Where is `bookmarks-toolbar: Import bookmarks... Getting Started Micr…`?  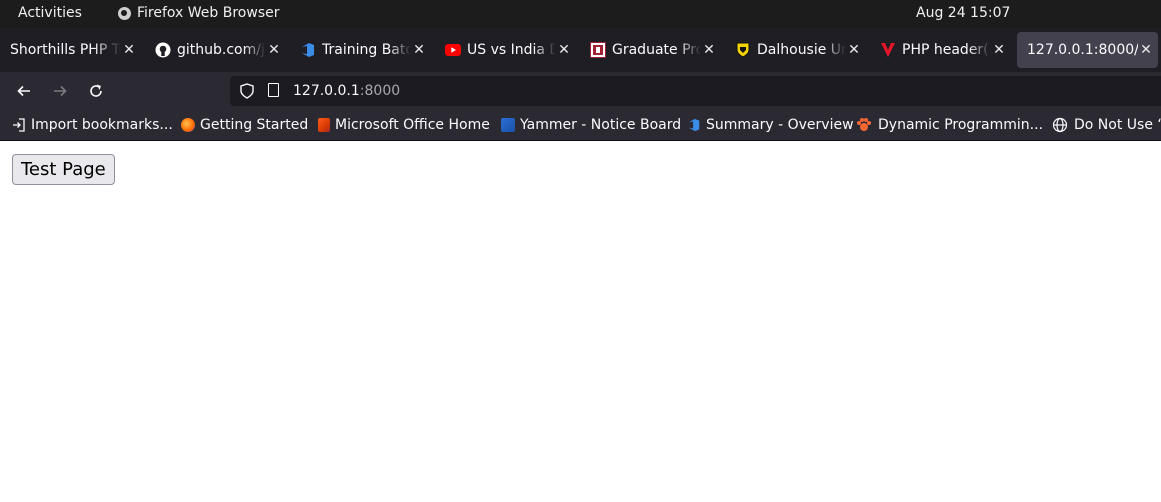 bookmarks-toolbar: Import bookmarks... Getting Started Micr… is located at coordinates (580, 125).